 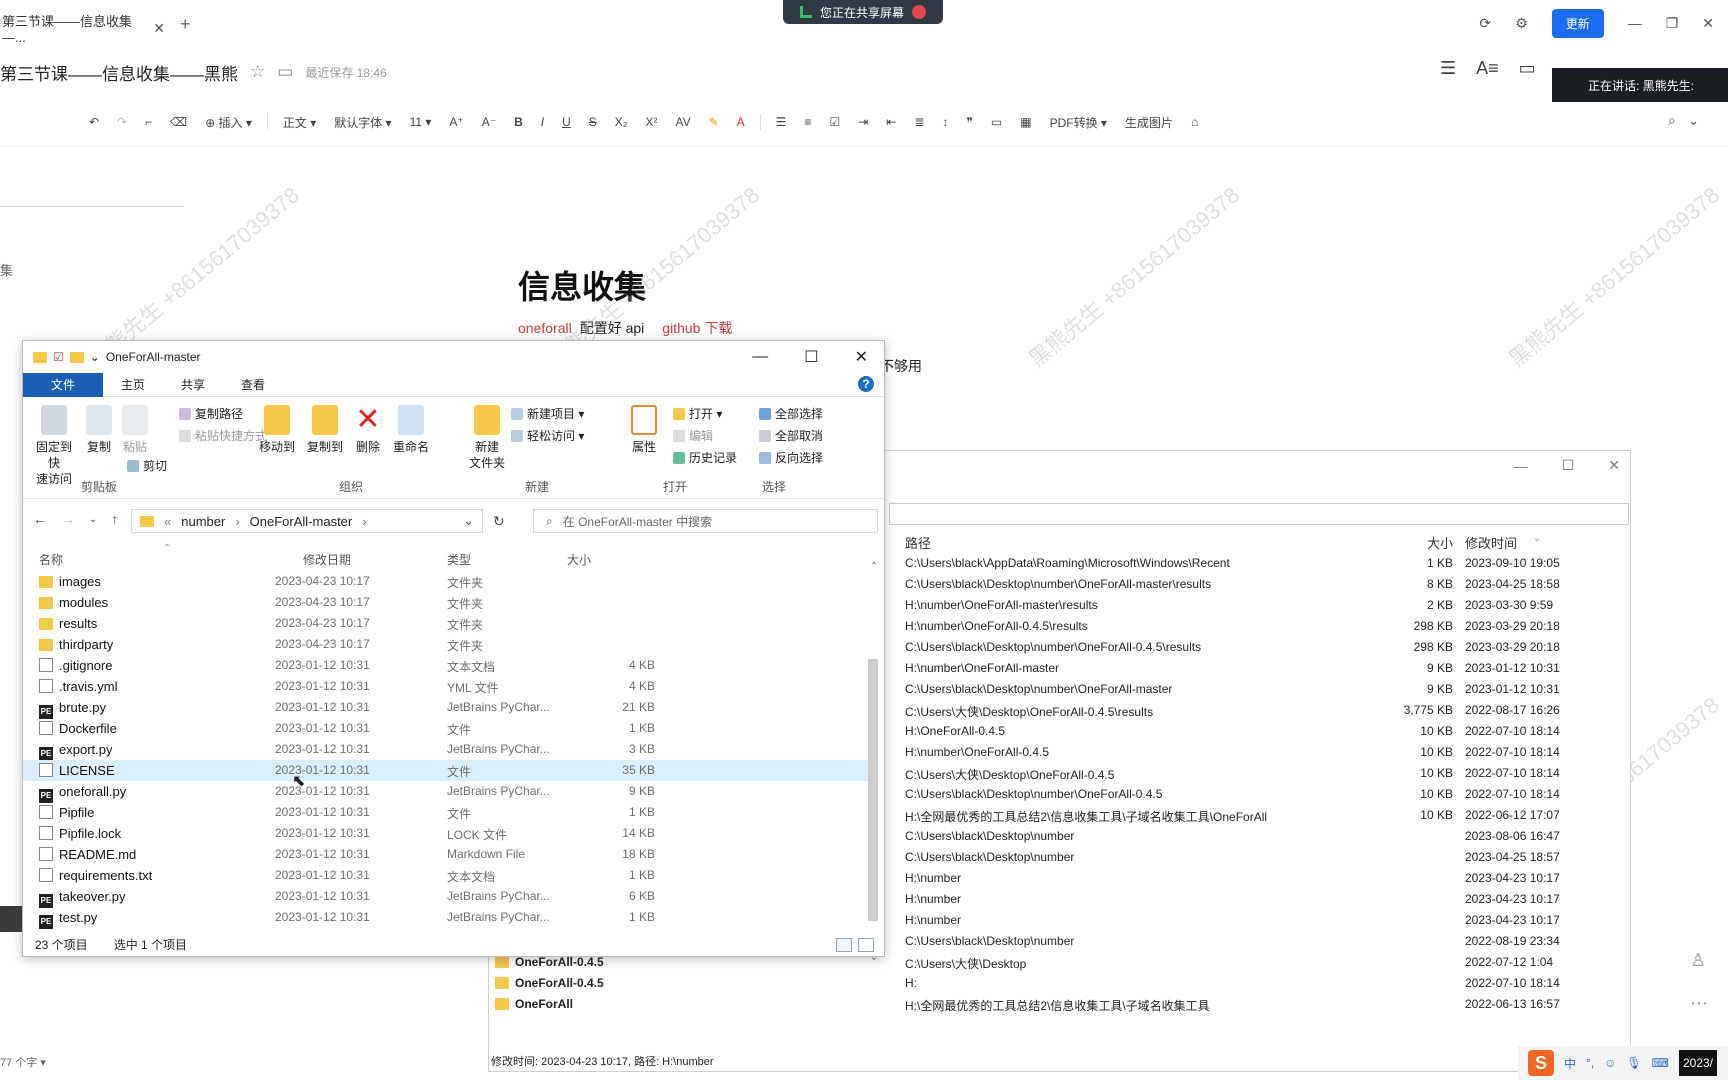 What do you see at coordinates (468, 521) in the screenshot?
I see `address-dropdown-icon: ⌄` at bounding box center [468, 521].